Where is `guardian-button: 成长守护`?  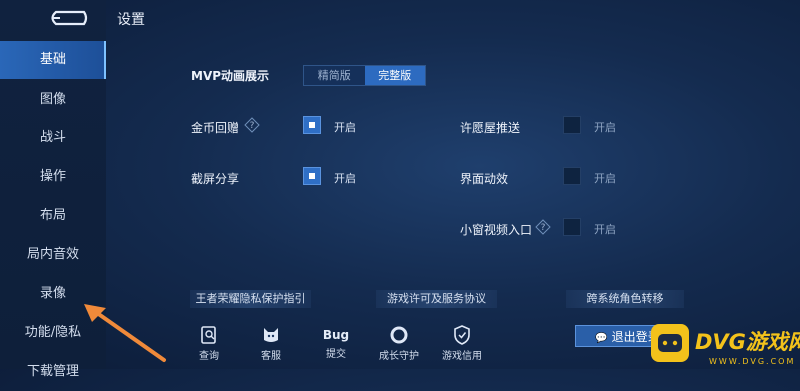 guardian-button: 成长守护 is located at coordinates (399, 343).